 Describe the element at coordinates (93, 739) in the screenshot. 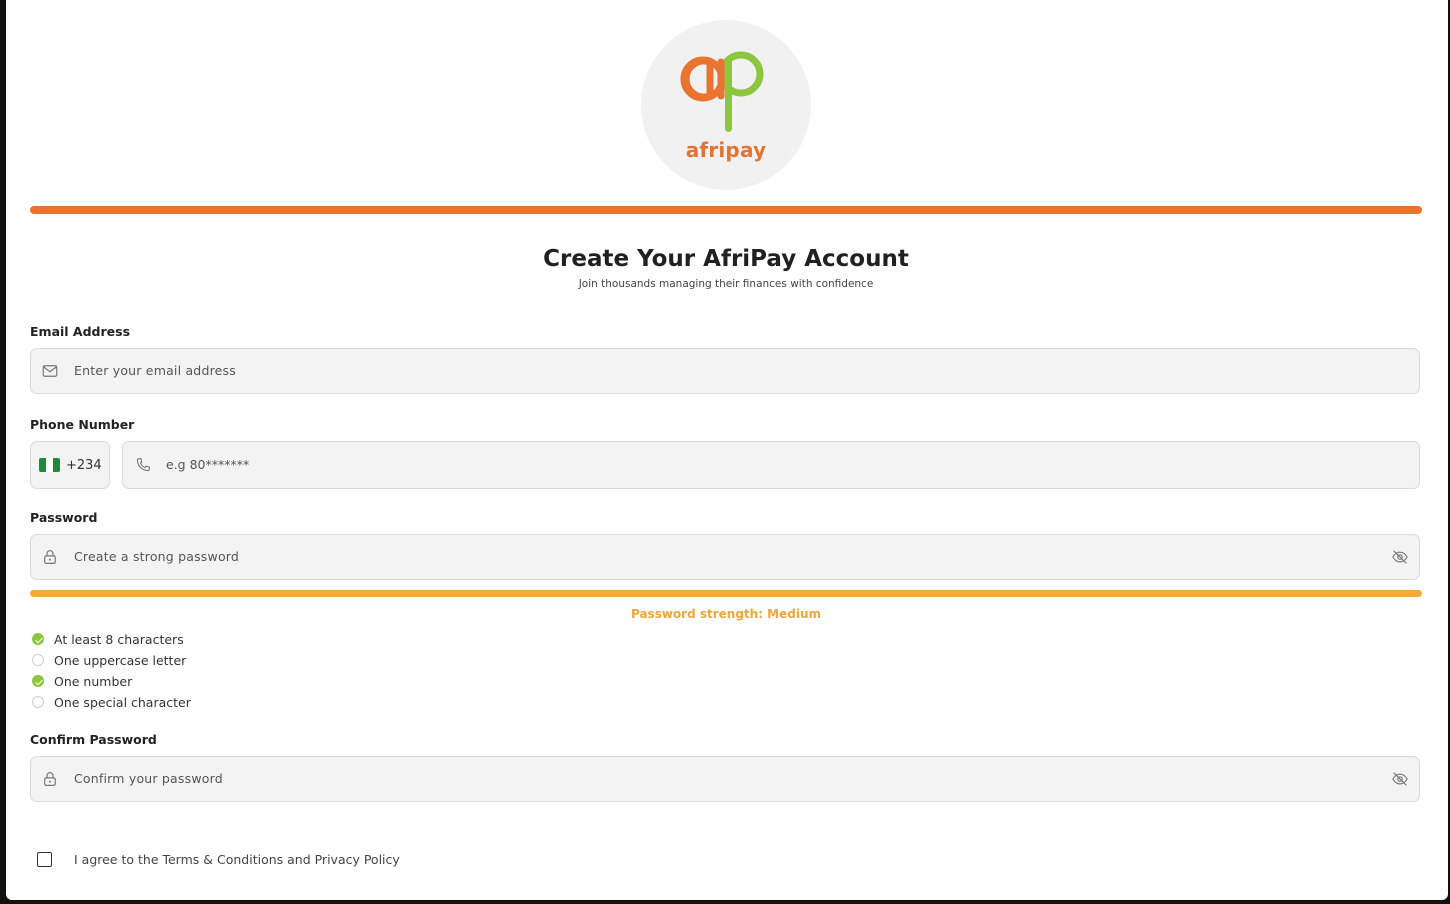

I see `confirm-password-label: Confirm Password` at that location.